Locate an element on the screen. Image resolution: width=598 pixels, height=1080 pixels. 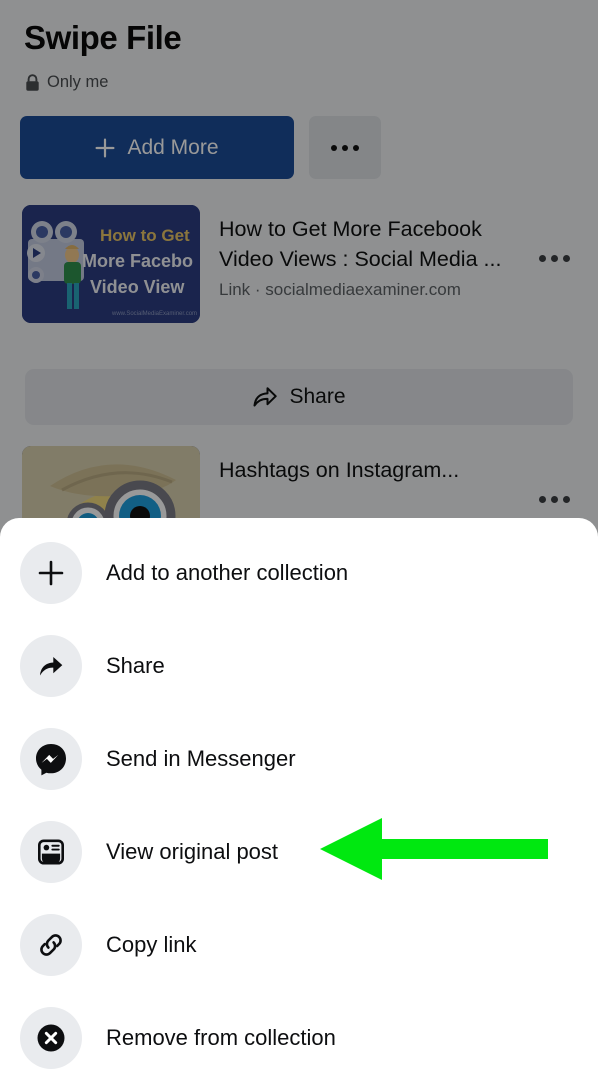
share-bar-button: Share is located at coordinates (299, 397).